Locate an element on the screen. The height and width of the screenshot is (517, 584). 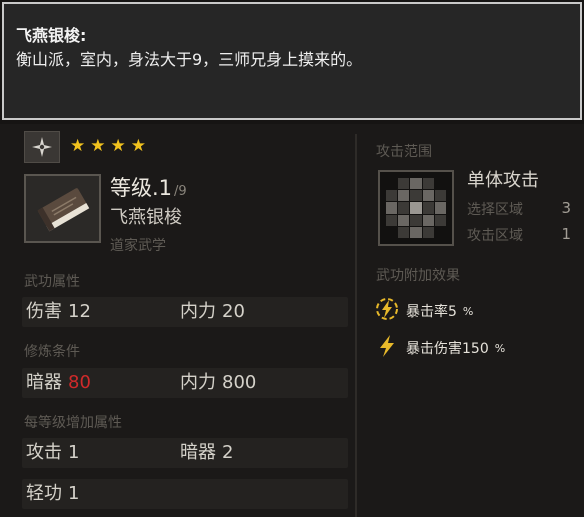
lightness-per-level: 轻功 1 is located at coordinates (53, 493).